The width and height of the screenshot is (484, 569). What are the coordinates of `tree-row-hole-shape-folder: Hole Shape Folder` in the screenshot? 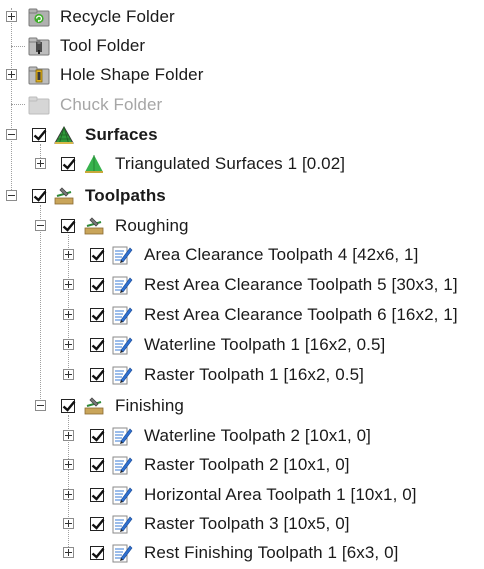 It's located at (242, 75).